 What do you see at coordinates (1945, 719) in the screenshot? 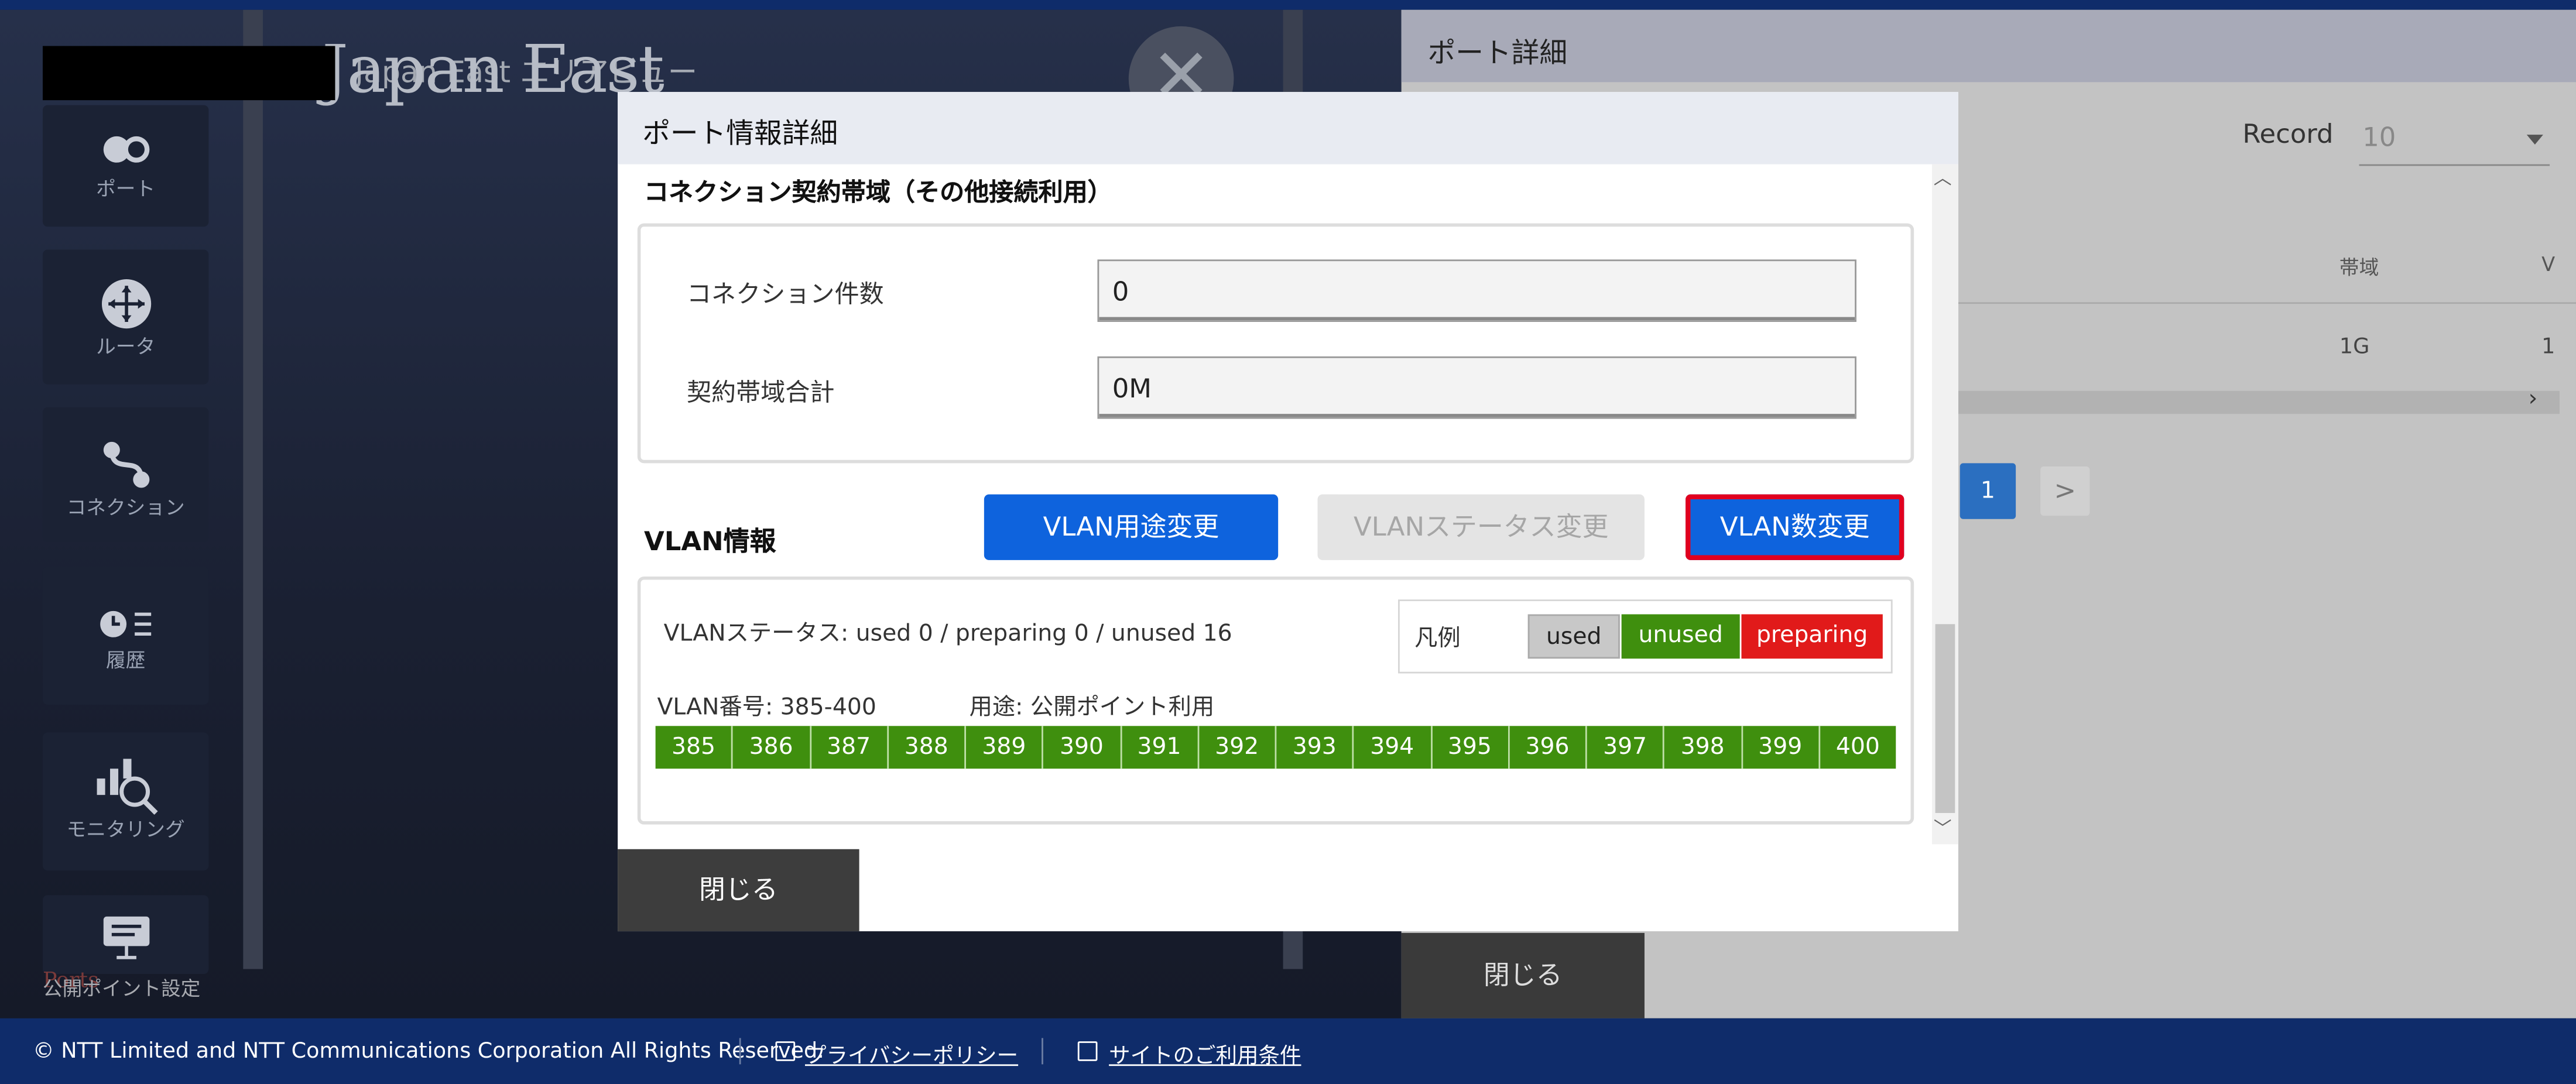
I see `modal-scrollbar-thumb` at bounding box center [1945, 719].